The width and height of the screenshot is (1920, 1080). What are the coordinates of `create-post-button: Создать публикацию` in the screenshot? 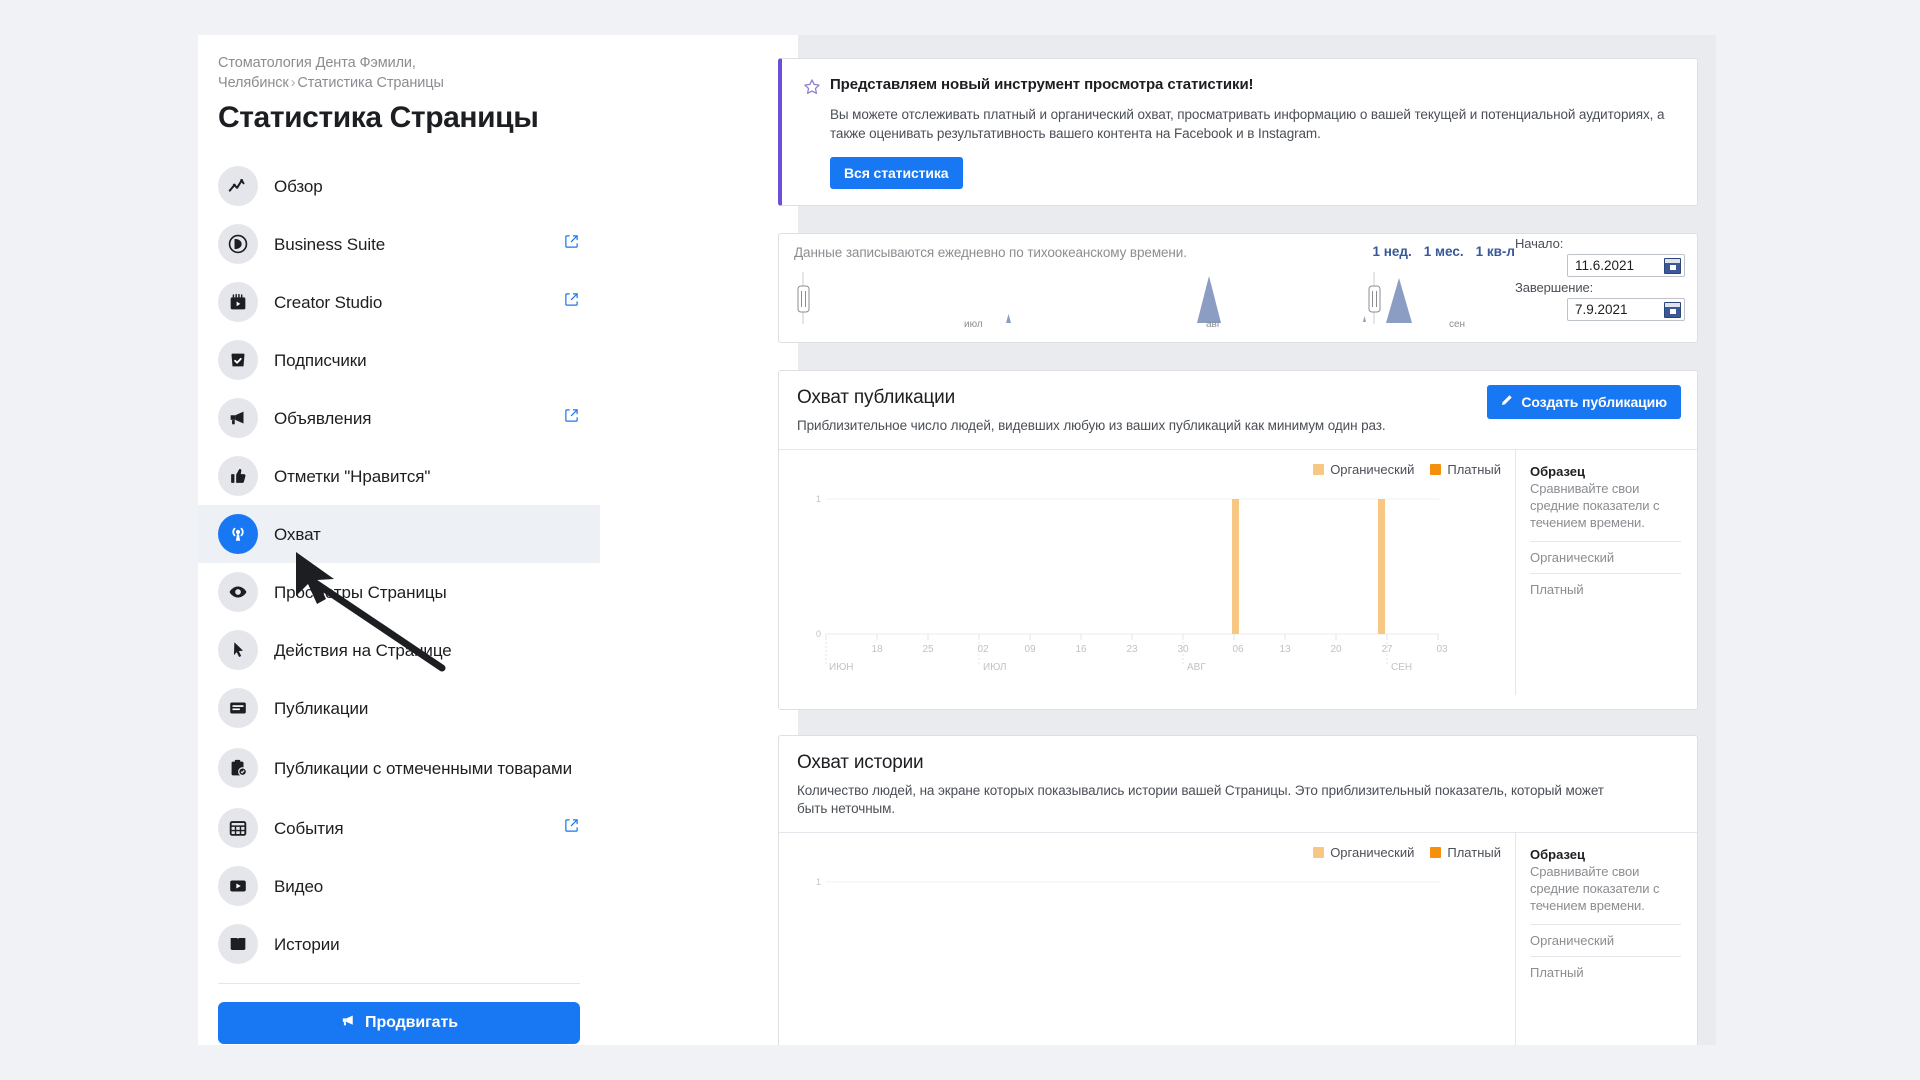 It's located at (1584, 402).